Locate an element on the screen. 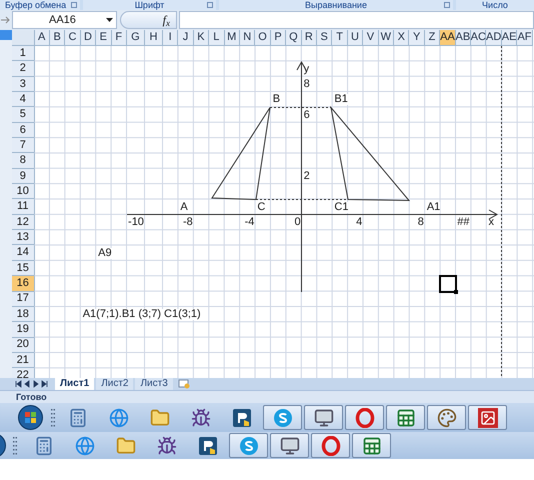 This screenshot has height=480, width=534. column-header: M is located at coordinates (232, 38).